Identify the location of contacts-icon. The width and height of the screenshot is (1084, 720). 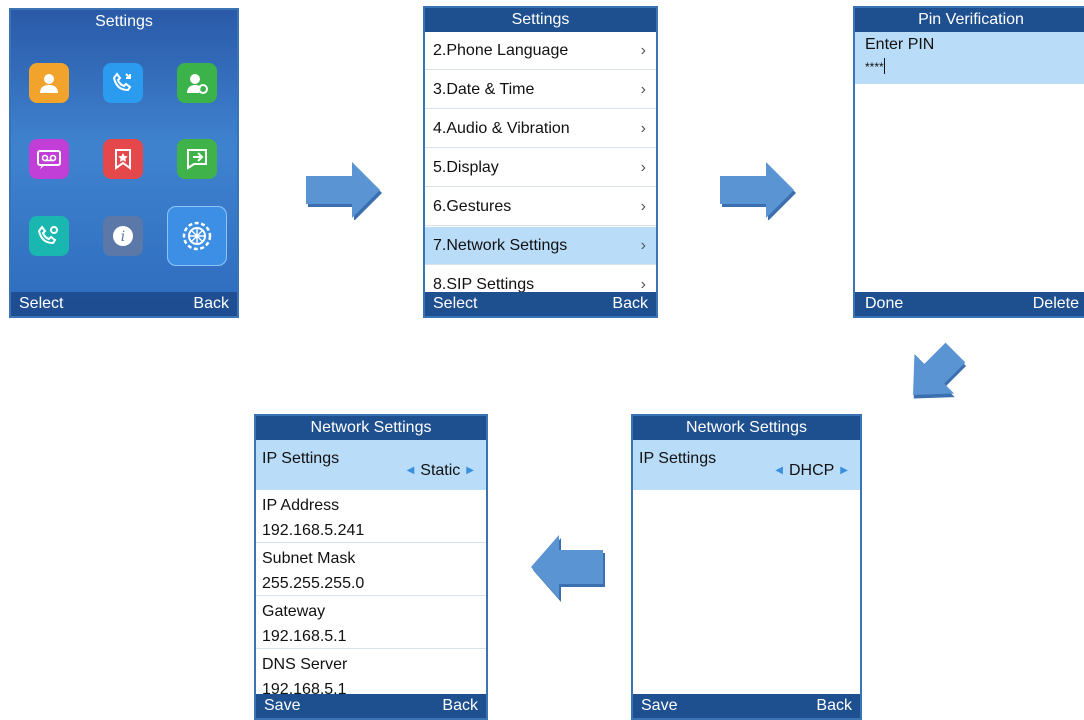
(49, 83).